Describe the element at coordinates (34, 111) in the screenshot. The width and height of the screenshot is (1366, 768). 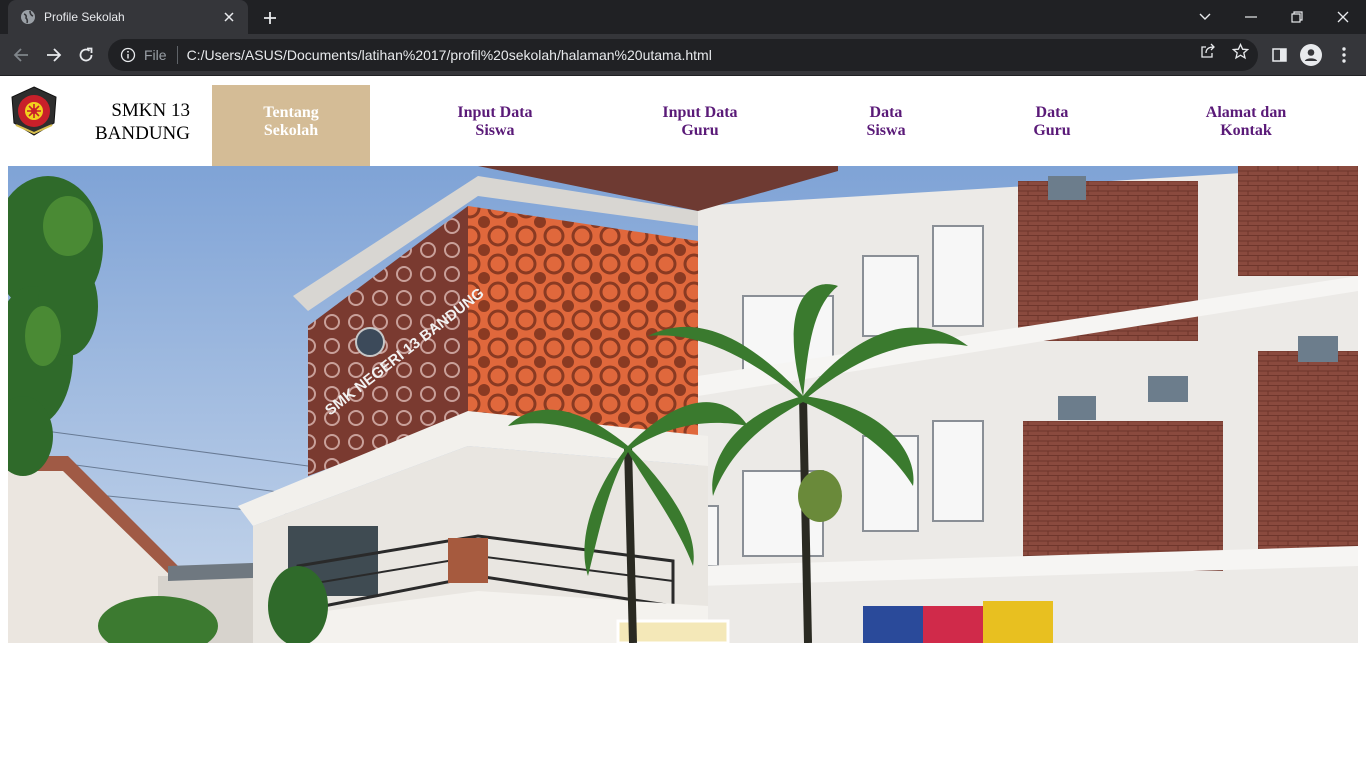
I see `school-emblem-icon` at that location.